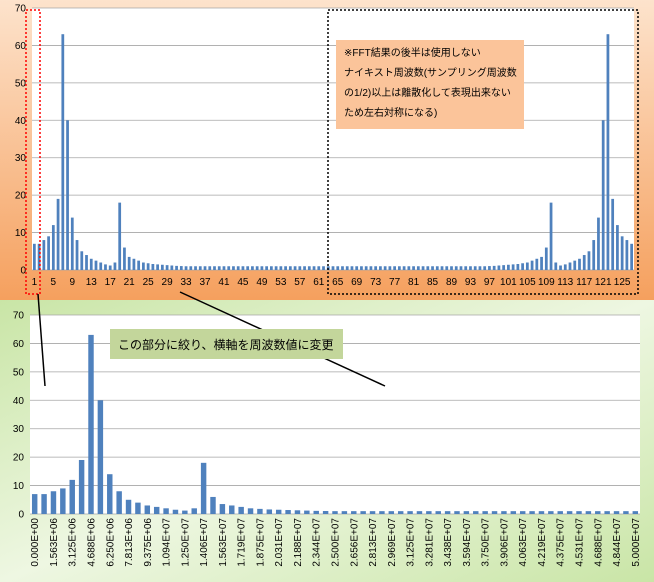 The height and width of the screenshot is (582, 654). What do you see at coordinates (412, 52) in the screenshot?
I see `note-line-1: ※FFT結果の後半は使用しない` at bounding box center [412, 52].